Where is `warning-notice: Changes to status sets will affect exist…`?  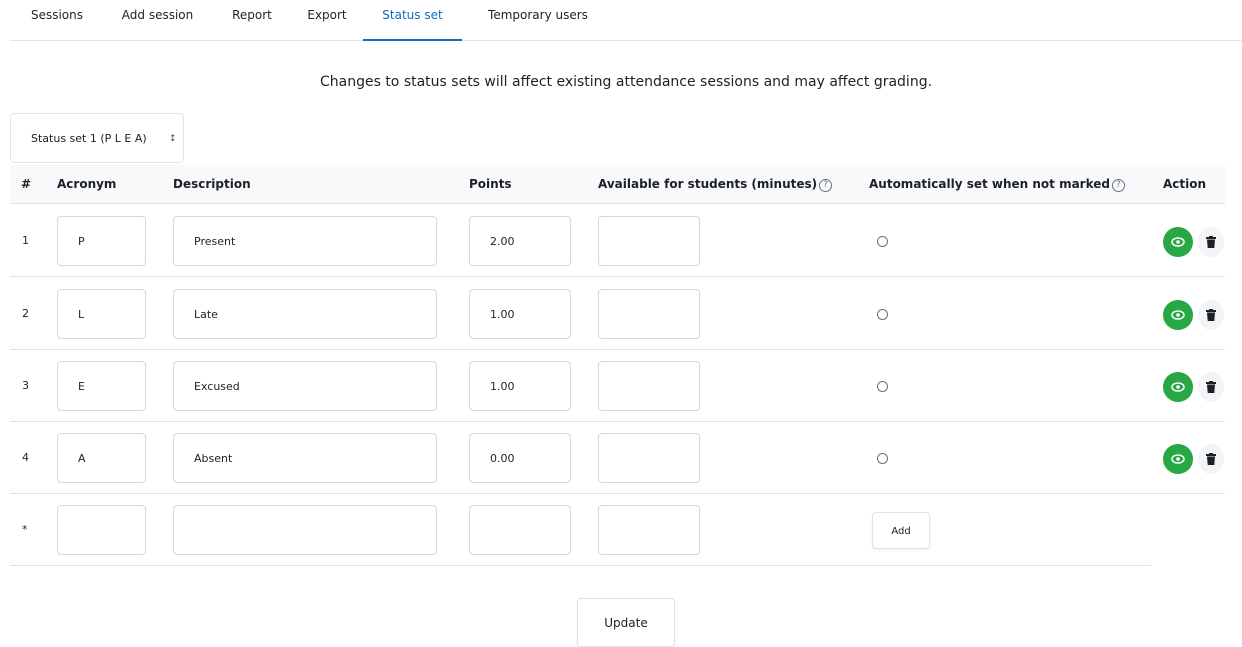
warning-notice: Changes to status sets will affect exist… is located at coordinates (626, 82).